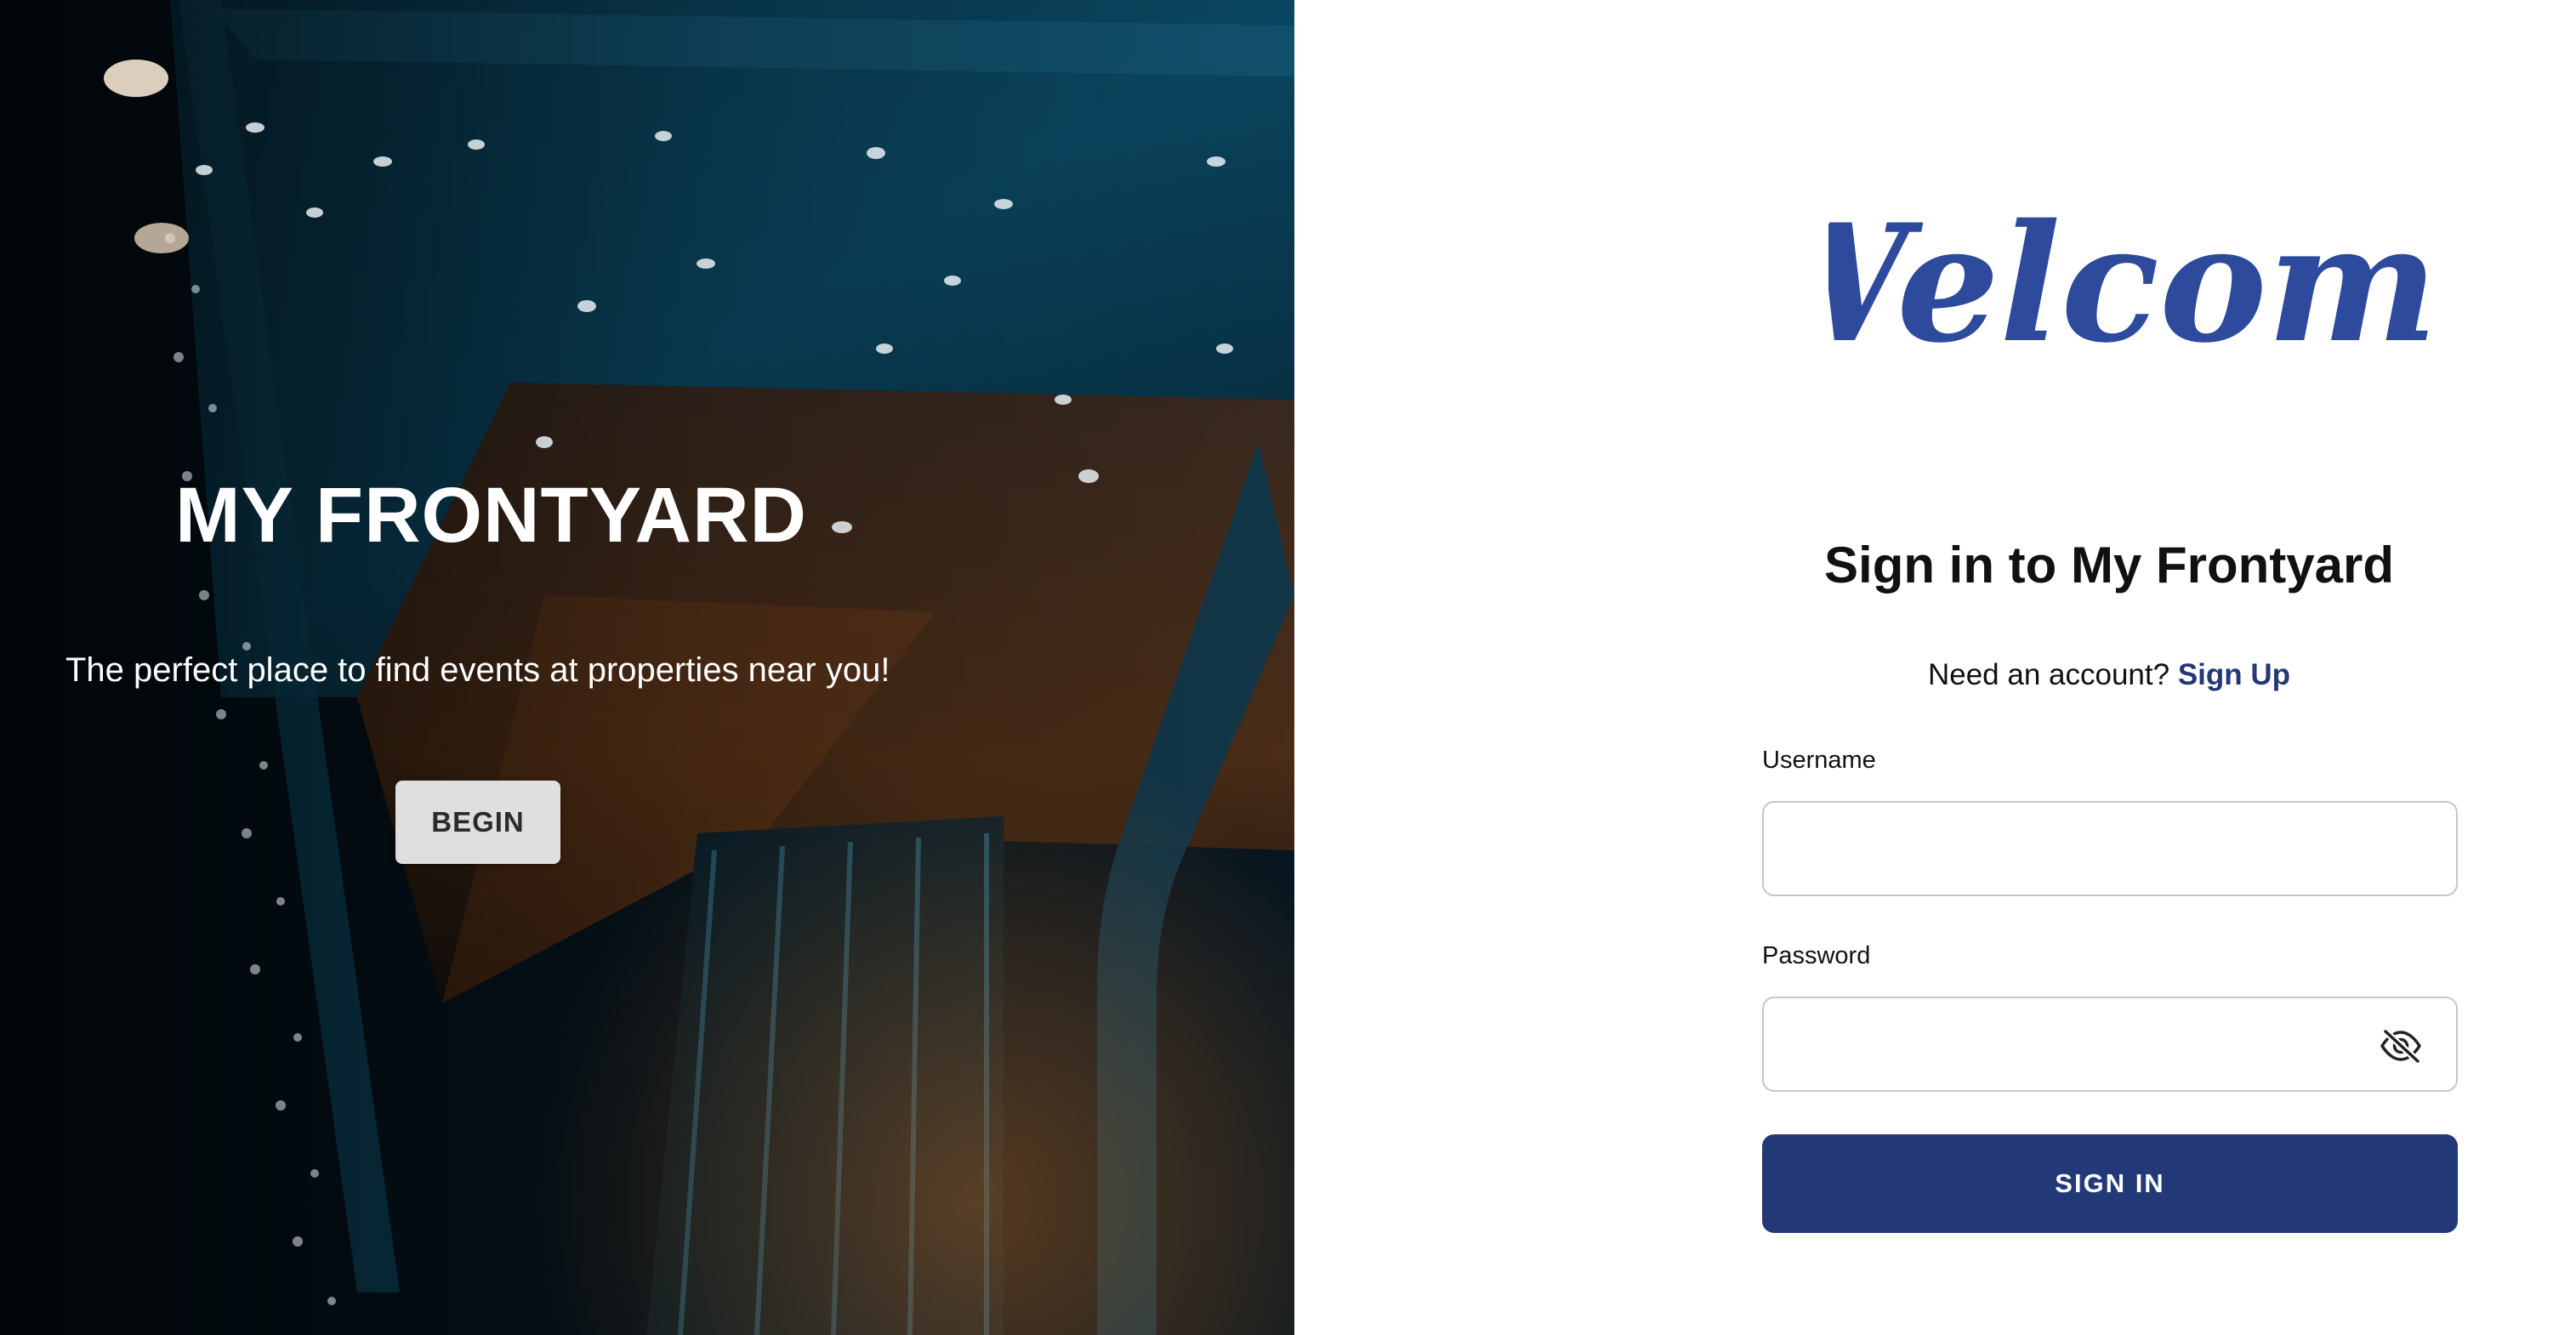 The width and height of the screenshot is (2576, 1335). Describe the element at coordinates (2109, 565) in the screenshot. I see `signin-heading: Sign in to My Frontyard` at that location.